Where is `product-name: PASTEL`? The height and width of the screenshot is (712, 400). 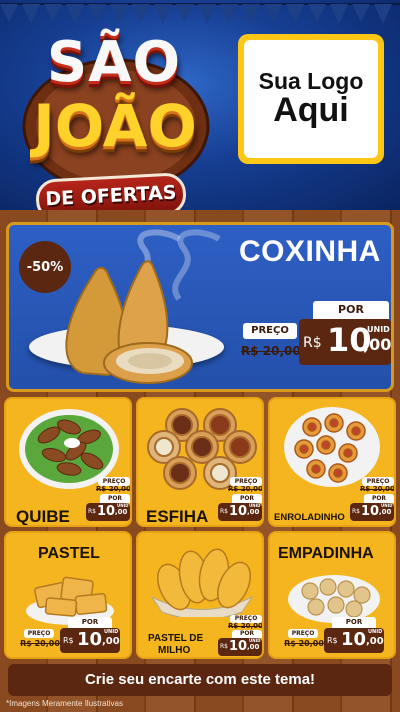 product-name: PASTEL is located at coordinates (69, 553).